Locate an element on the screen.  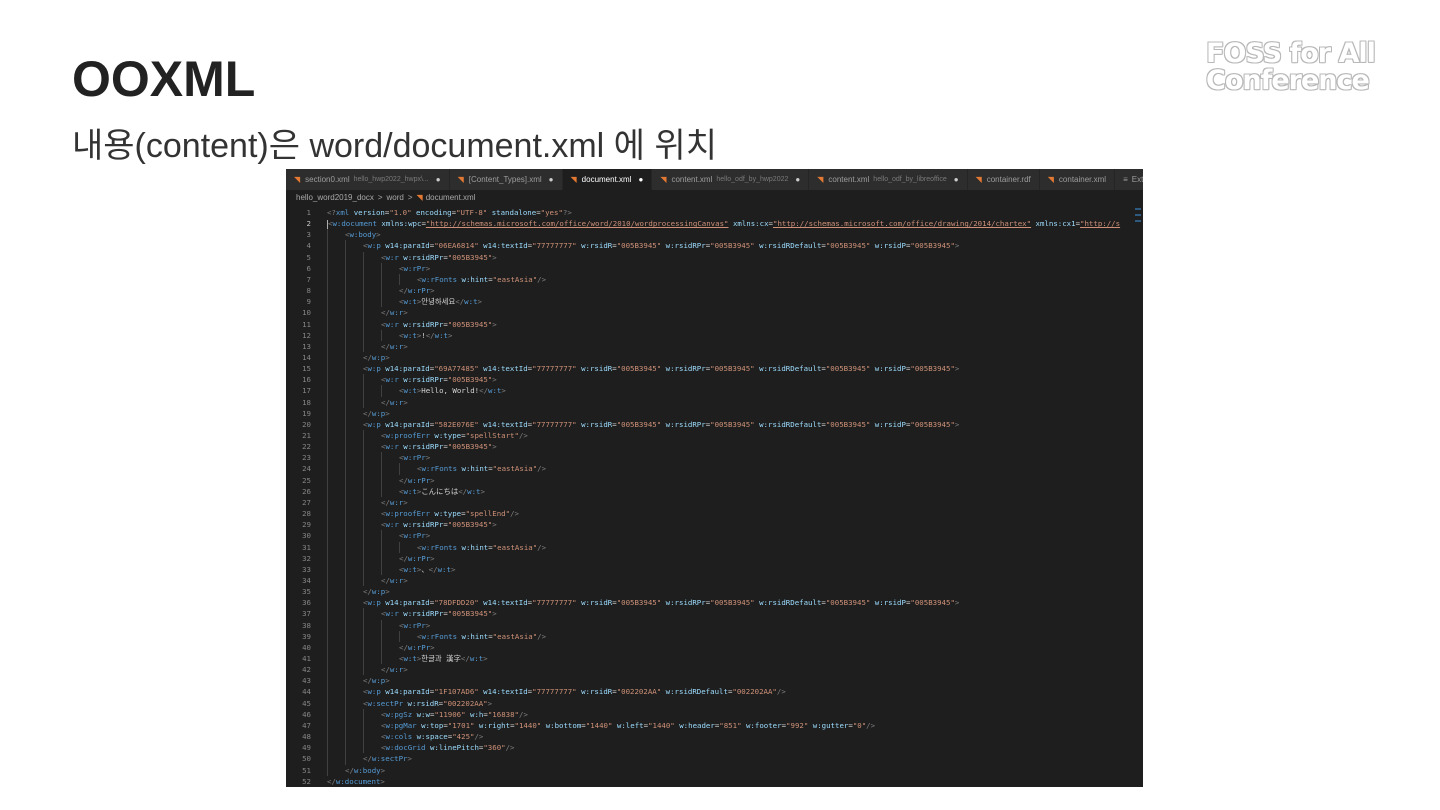
code-line: 22 <w:r w:rsidRPr="005B3945"> is located at coordinates (714, 447).